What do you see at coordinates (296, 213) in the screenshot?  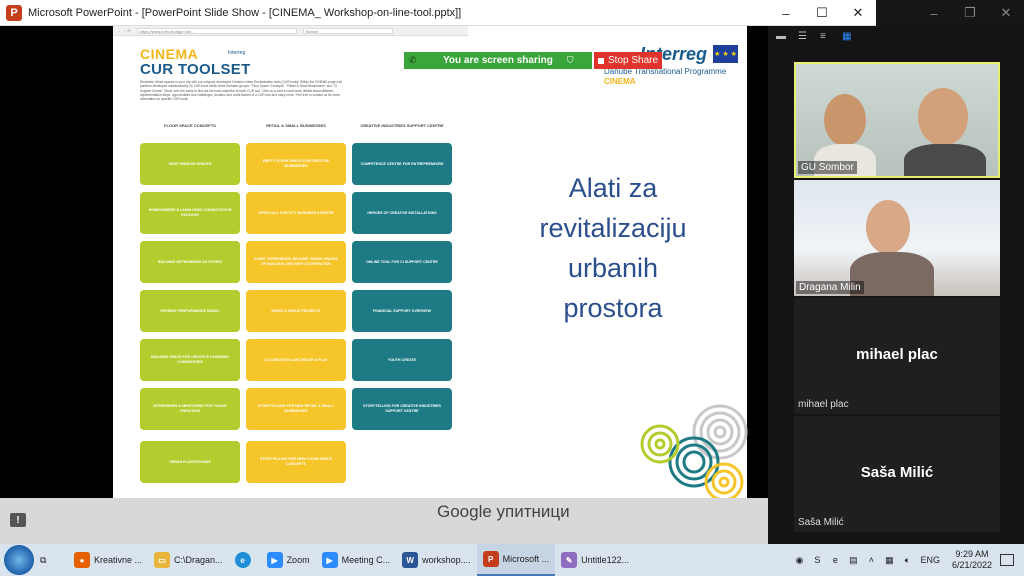 I see `tool-card: OPEN CALL FOR CITY BUSINESS STARTER` at bounding box center [296, 213].